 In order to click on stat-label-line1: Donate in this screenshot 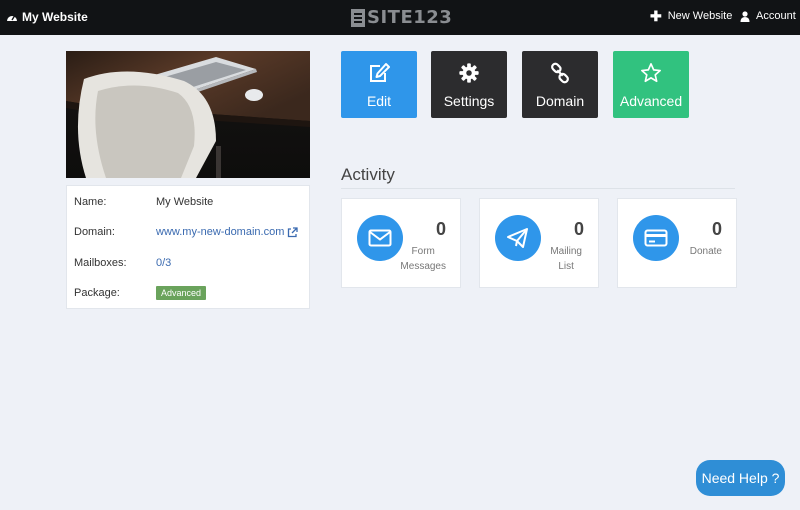, I will do `click(705, 251)`.